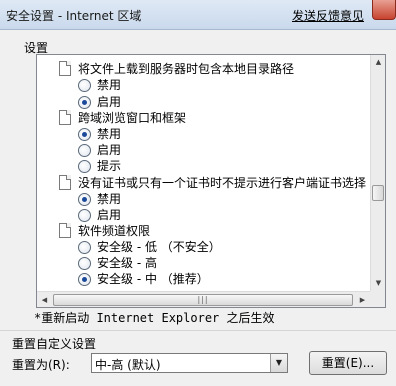 This screenshot has height=386, width=396. I want to click on section-divider, so click(198, 330).